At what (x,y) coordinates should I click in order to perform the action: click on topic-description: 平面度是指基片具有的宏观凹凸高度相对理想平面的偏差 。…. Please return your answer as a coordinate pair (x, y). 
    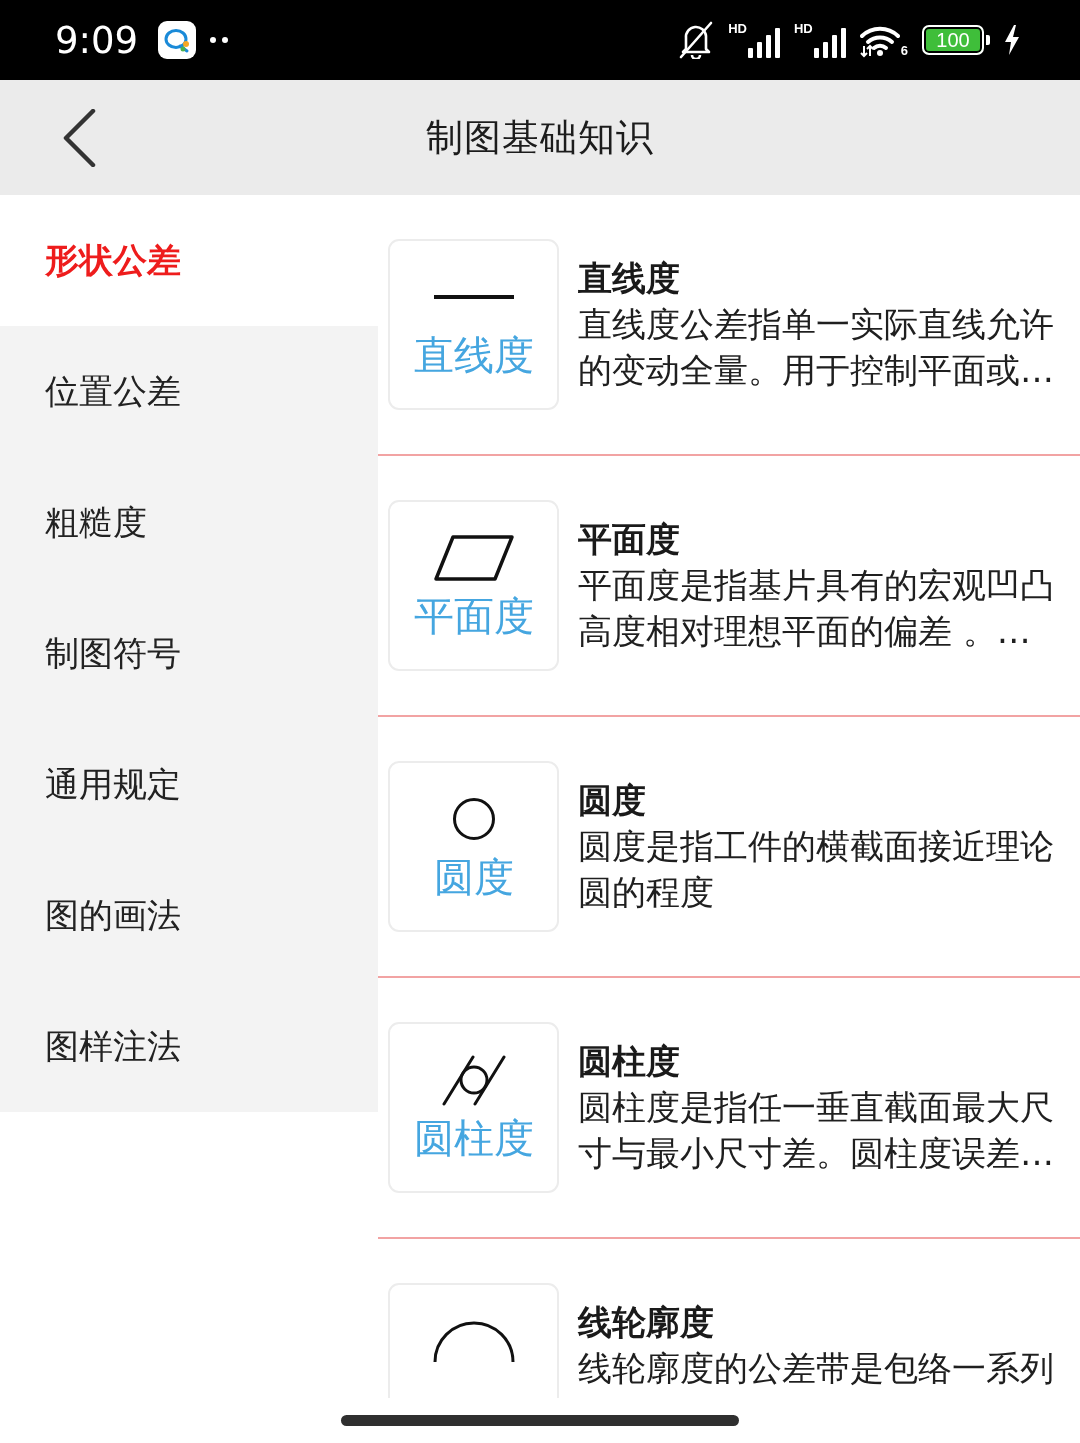
    Looking at the image, I should click on (816, 608).